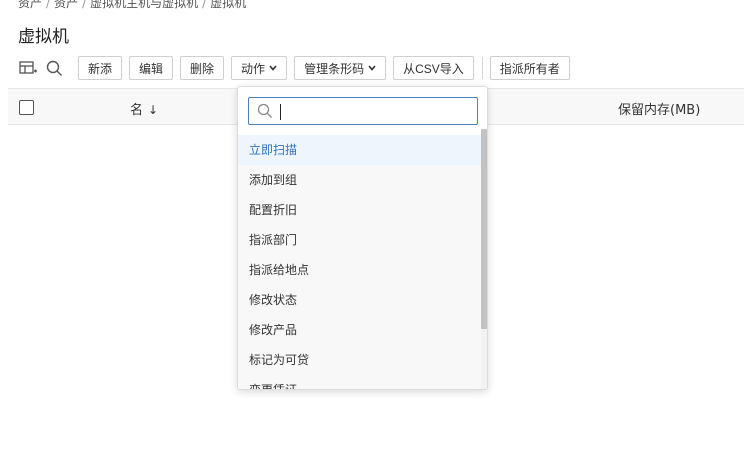 The image size is (744, 462). I want to click on breadcrumb-item-vm: 虚拟机, so click(228, 5).